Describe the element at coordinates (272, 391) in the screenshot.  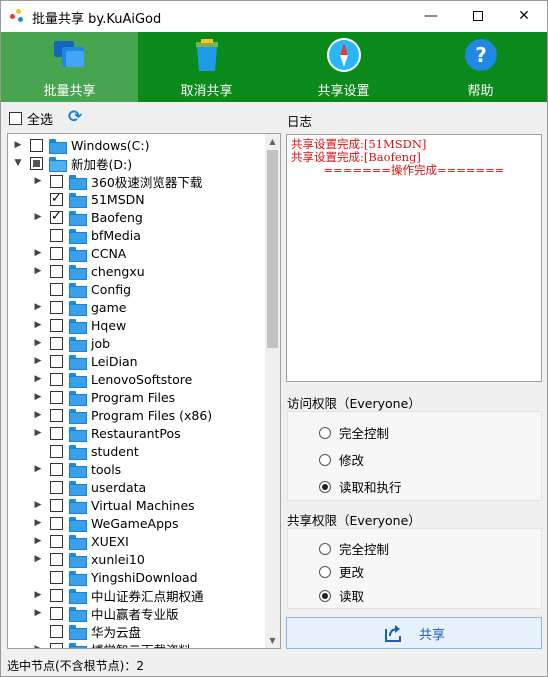
I see `tree-scrollbar: ▲ ▼` at that location.